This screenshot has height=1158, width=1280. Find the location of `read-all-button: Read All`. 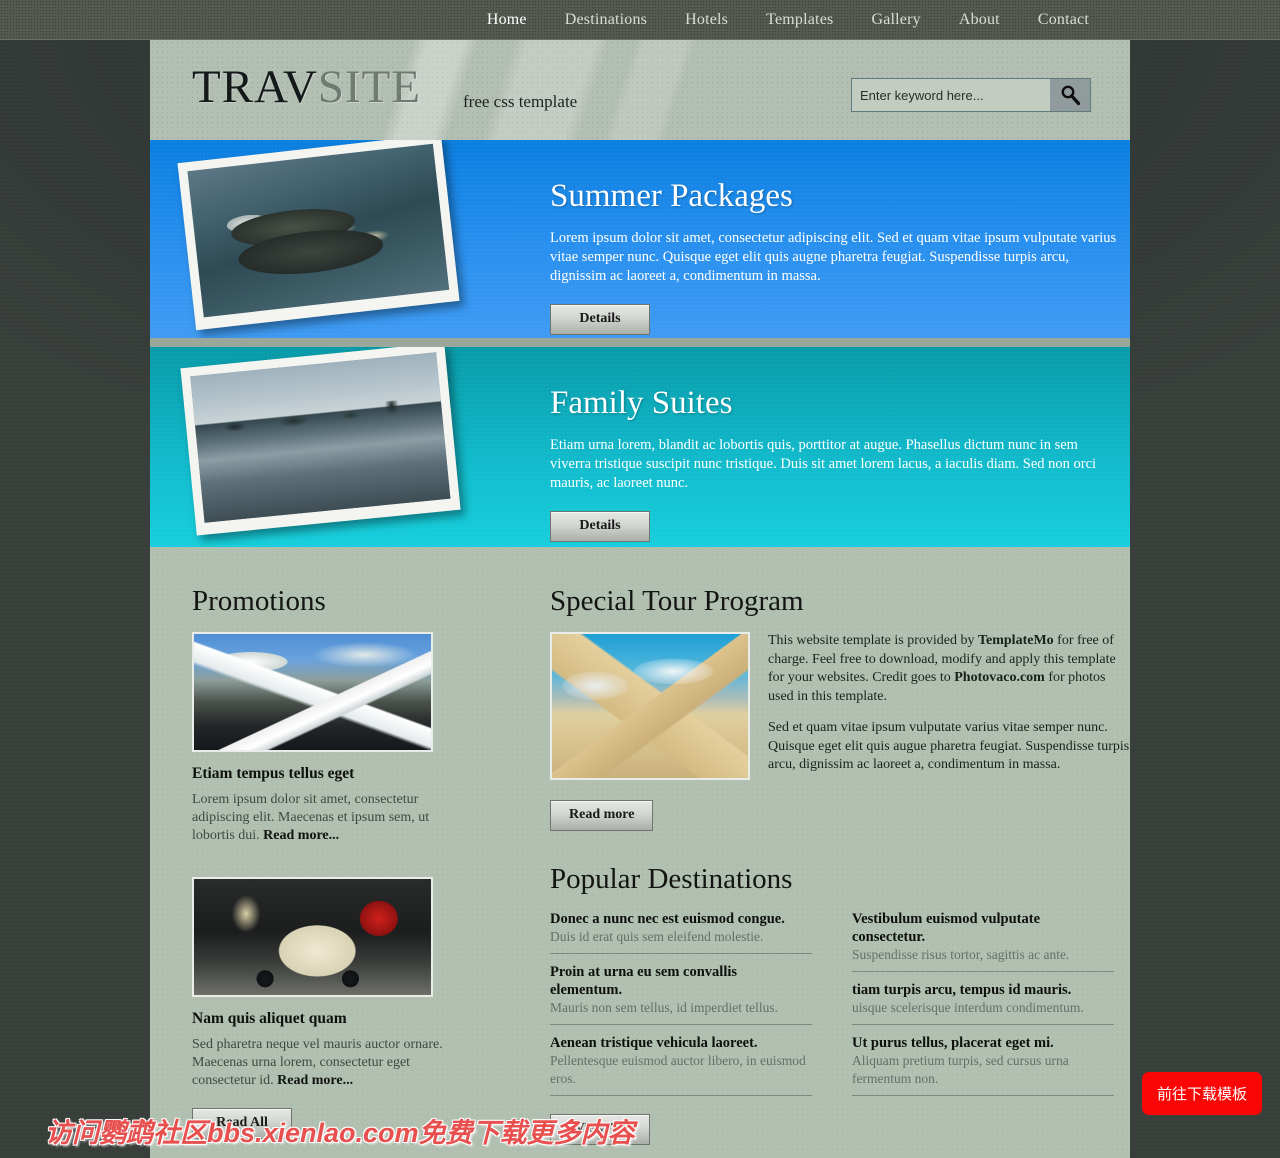

read-all-button: Read All is located at coordinates (242, 1123).